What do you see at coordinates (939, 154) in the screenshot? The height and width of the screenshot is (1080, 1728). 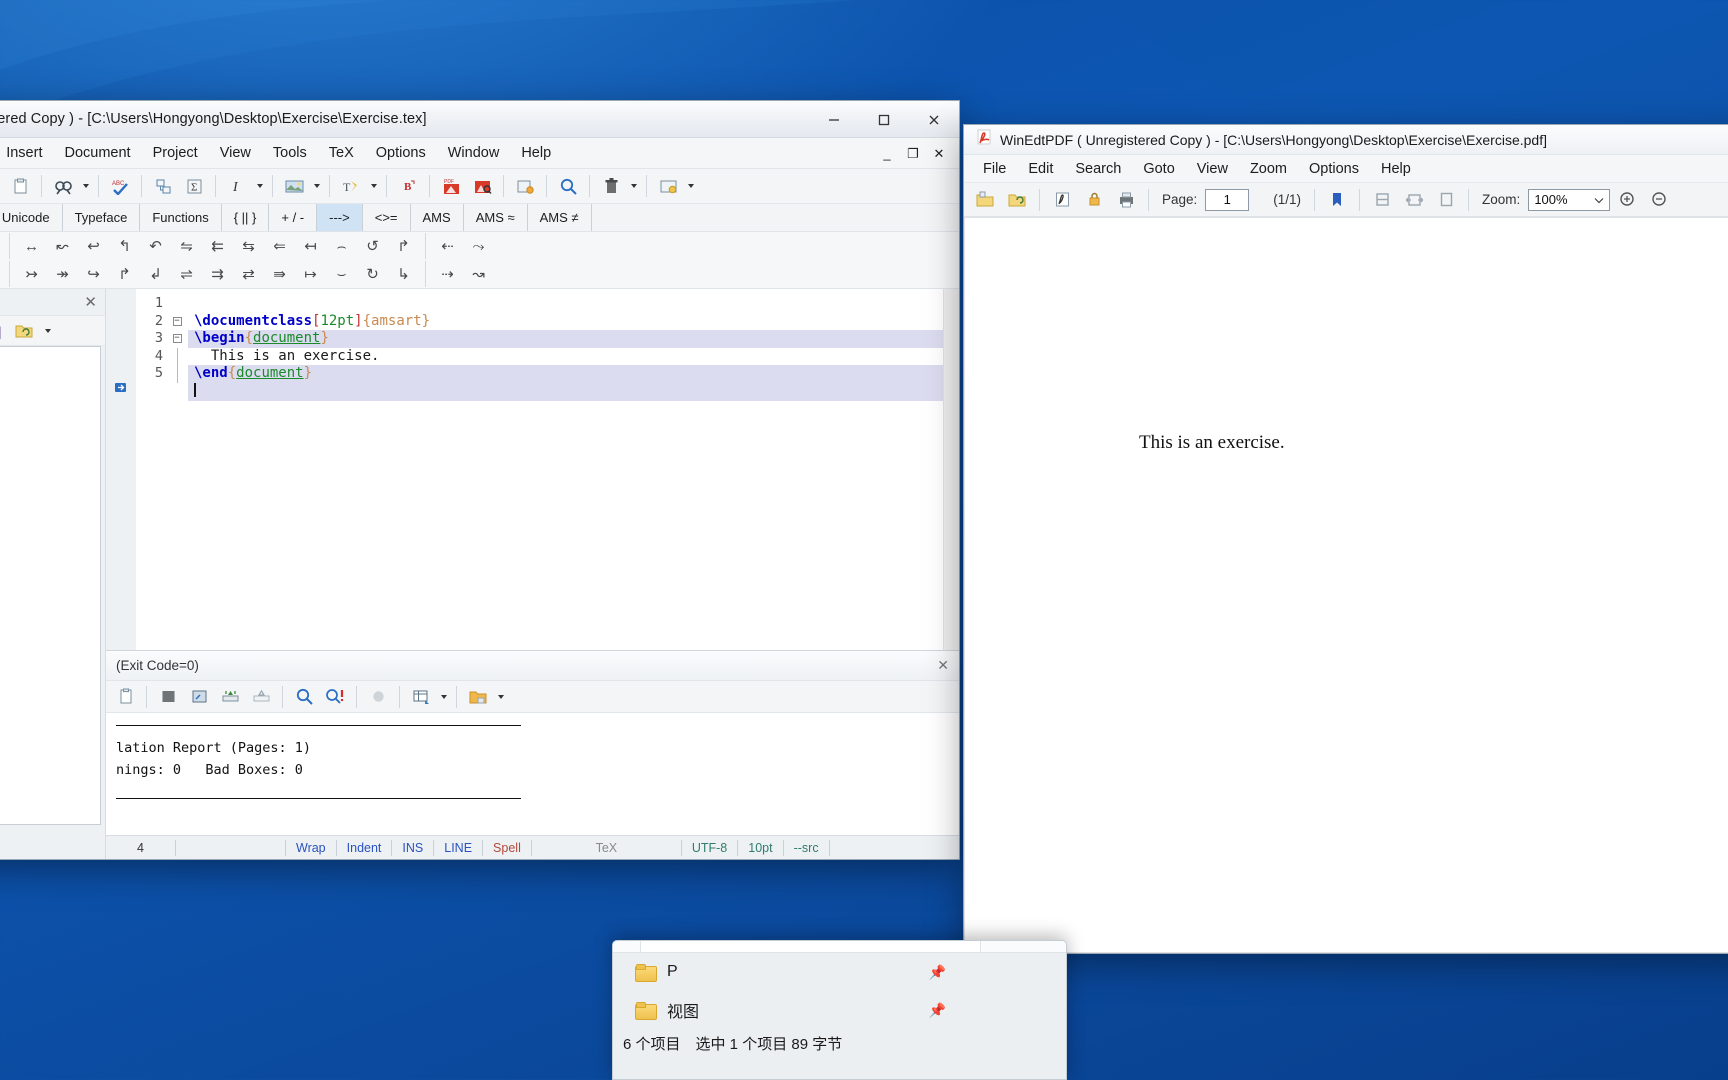 I see `mdi-close-button: ✕` at bounding box center [939, 154].